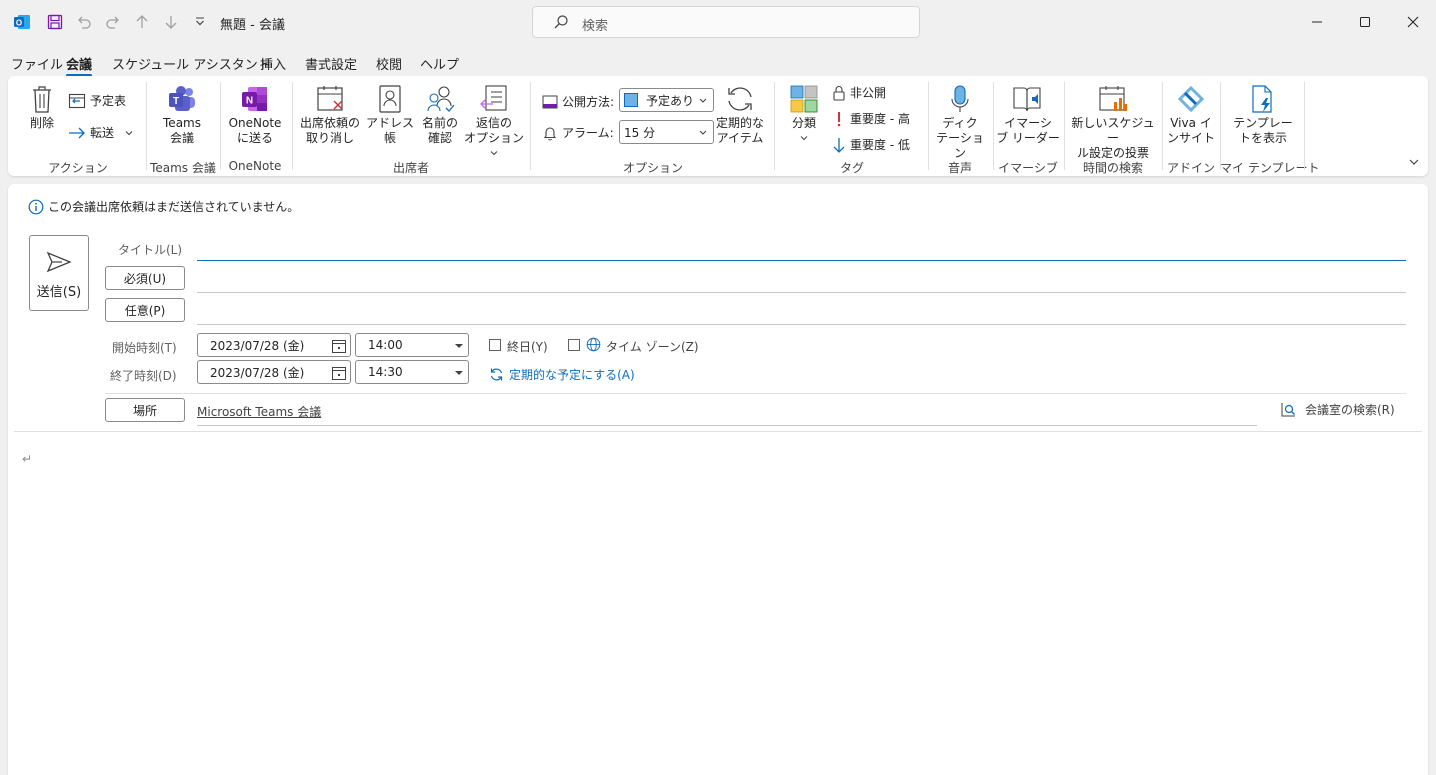  I want to click on tab-help: ヘルプ, so click(439, 63).